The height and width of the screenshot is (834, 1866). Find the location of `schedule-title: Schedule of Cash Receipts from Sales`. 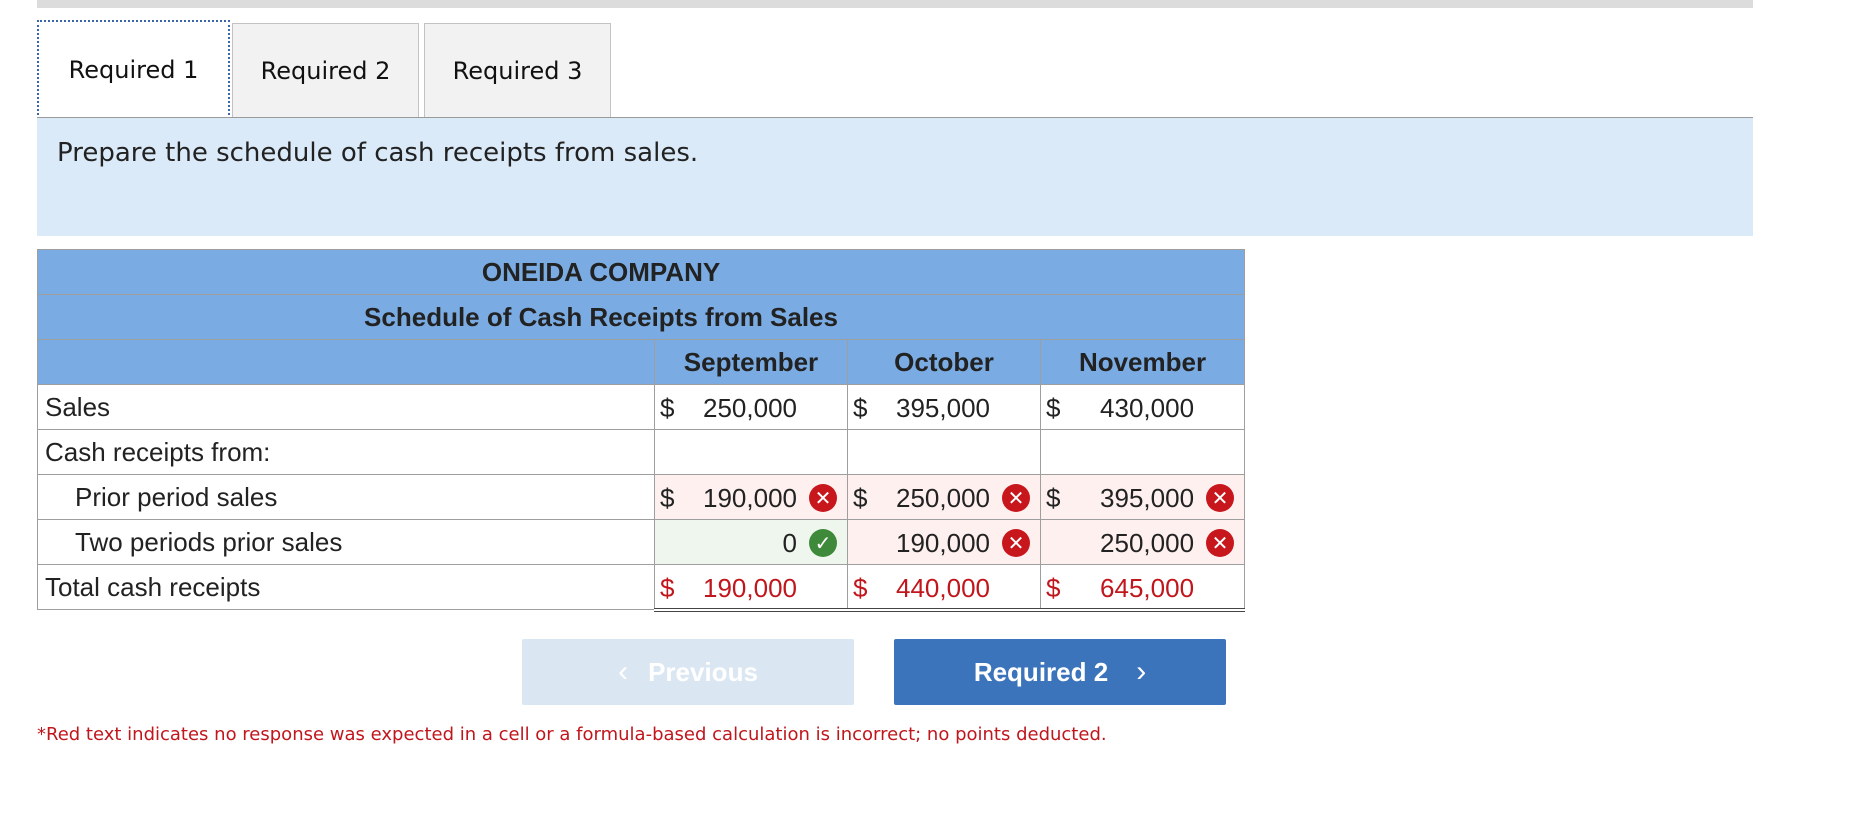

schedule-title: Schedule of Cash Receipts from Sales is located at coordinates (641, 317).